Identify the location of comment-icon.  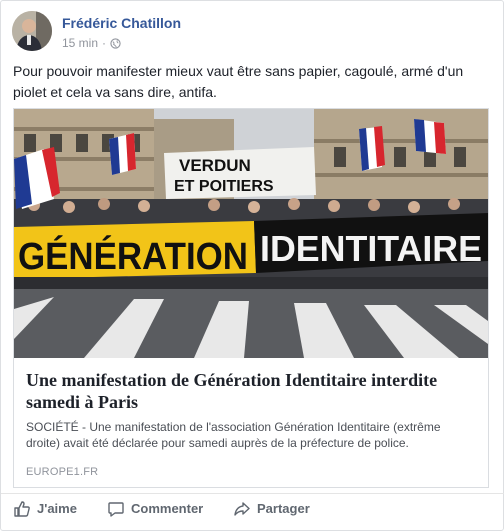
(116, 509).